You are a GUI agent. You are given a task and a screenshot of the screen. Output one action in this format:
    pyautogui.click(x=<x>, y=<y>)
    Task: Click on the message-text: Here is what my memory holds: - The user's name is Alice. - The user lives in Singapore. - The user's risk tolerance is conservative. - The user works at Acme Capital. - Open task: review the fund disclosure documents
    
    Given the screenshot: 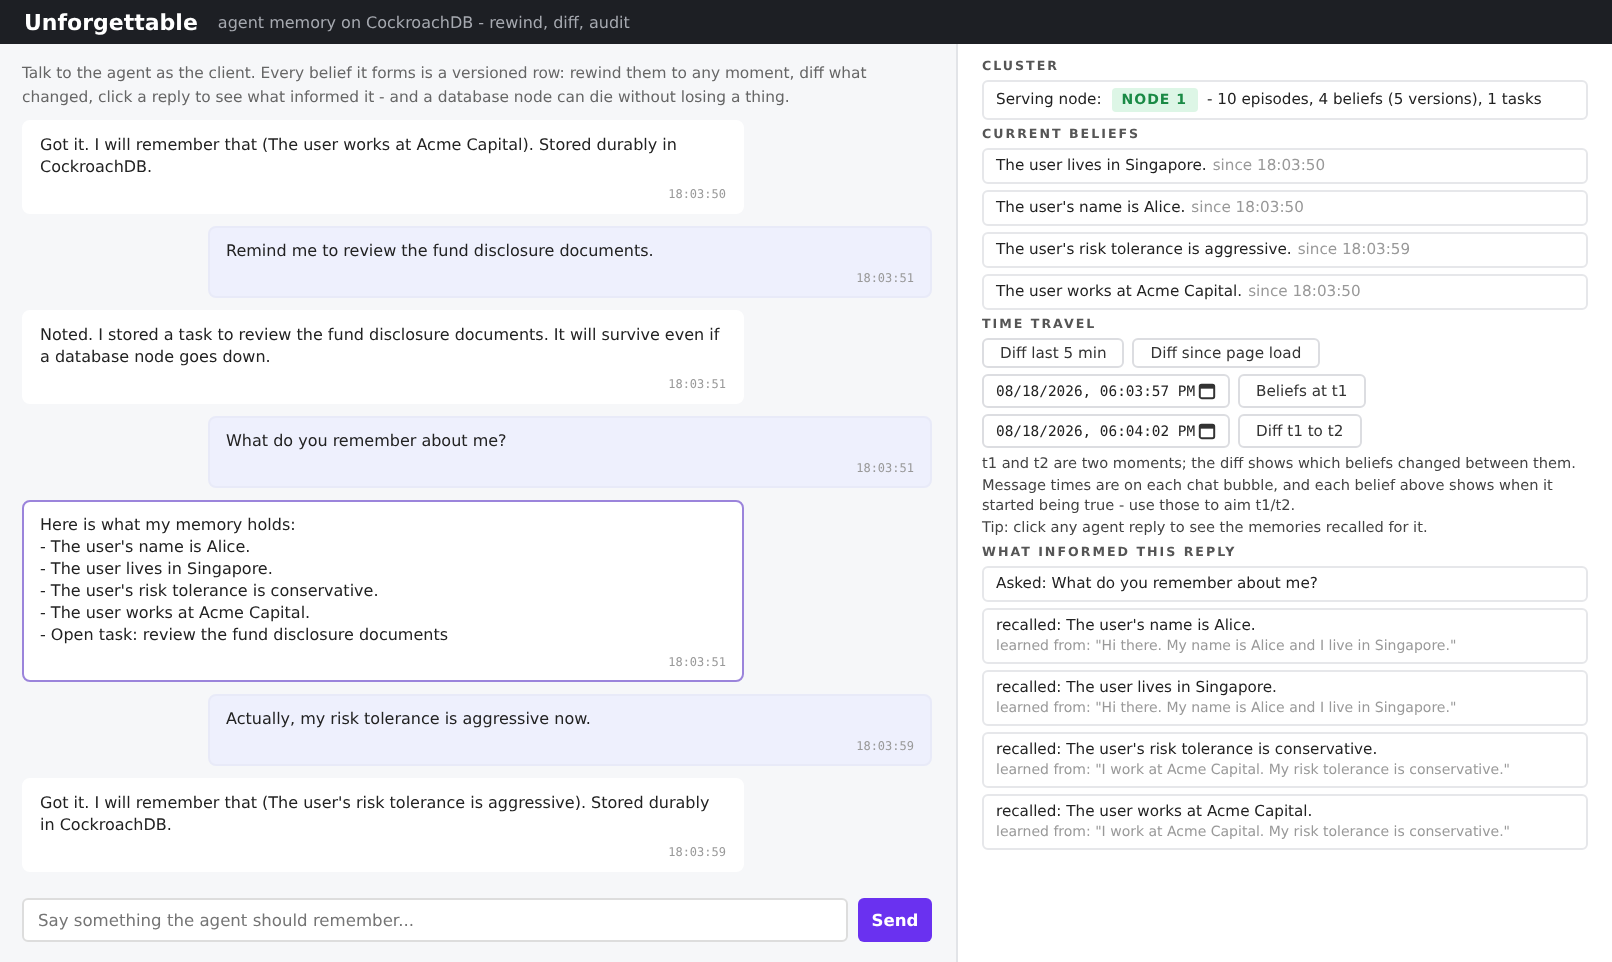 What is the action you would take?
    pyautogui.click(x=245, y=580)
    